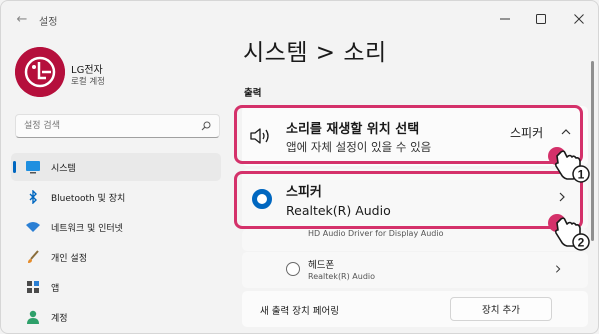 The width and height of the screenshot is (599, 334). I want to click on maximize-button, so click(541, 19).